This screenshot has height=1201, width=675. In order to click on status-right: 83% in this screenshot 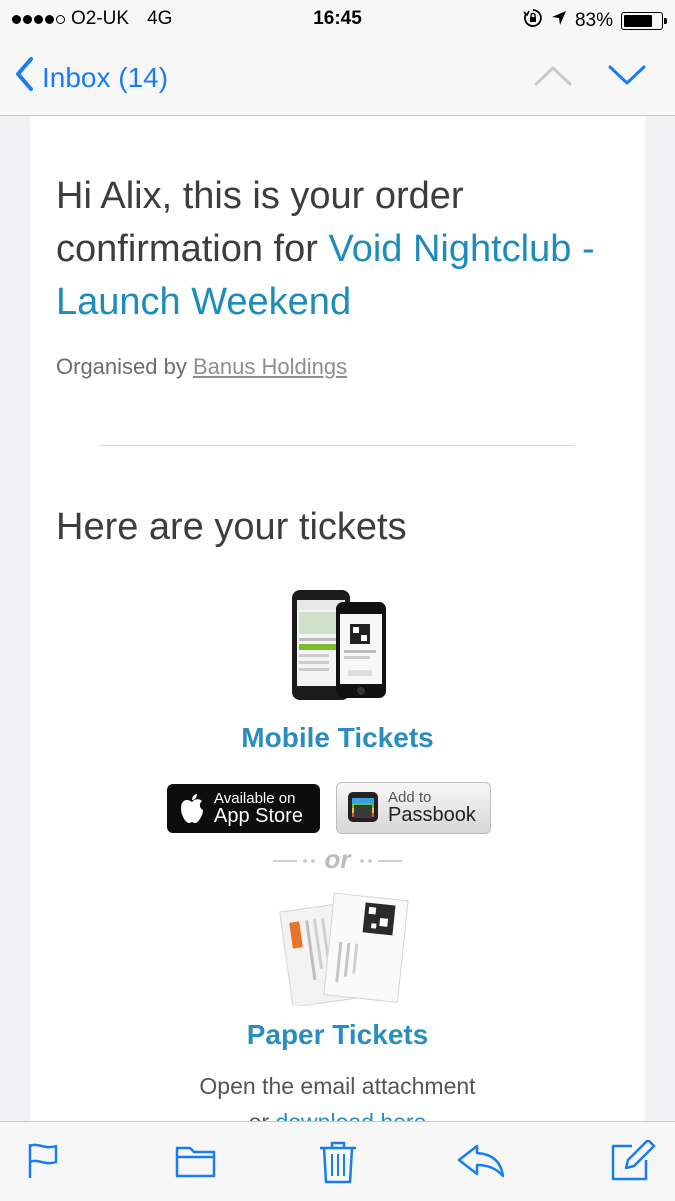, I will do `click(595, 21)`.